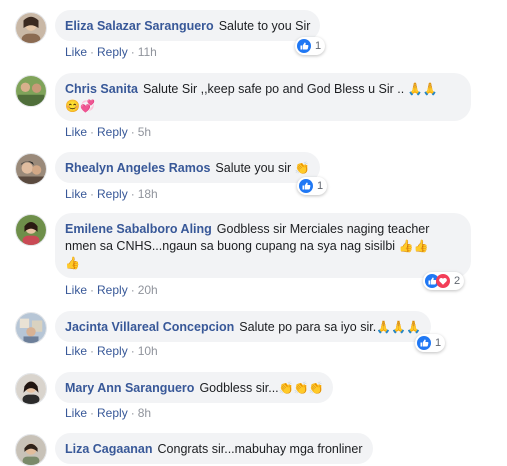  I want to click on reaction-summary: 2, so click(444, 281).